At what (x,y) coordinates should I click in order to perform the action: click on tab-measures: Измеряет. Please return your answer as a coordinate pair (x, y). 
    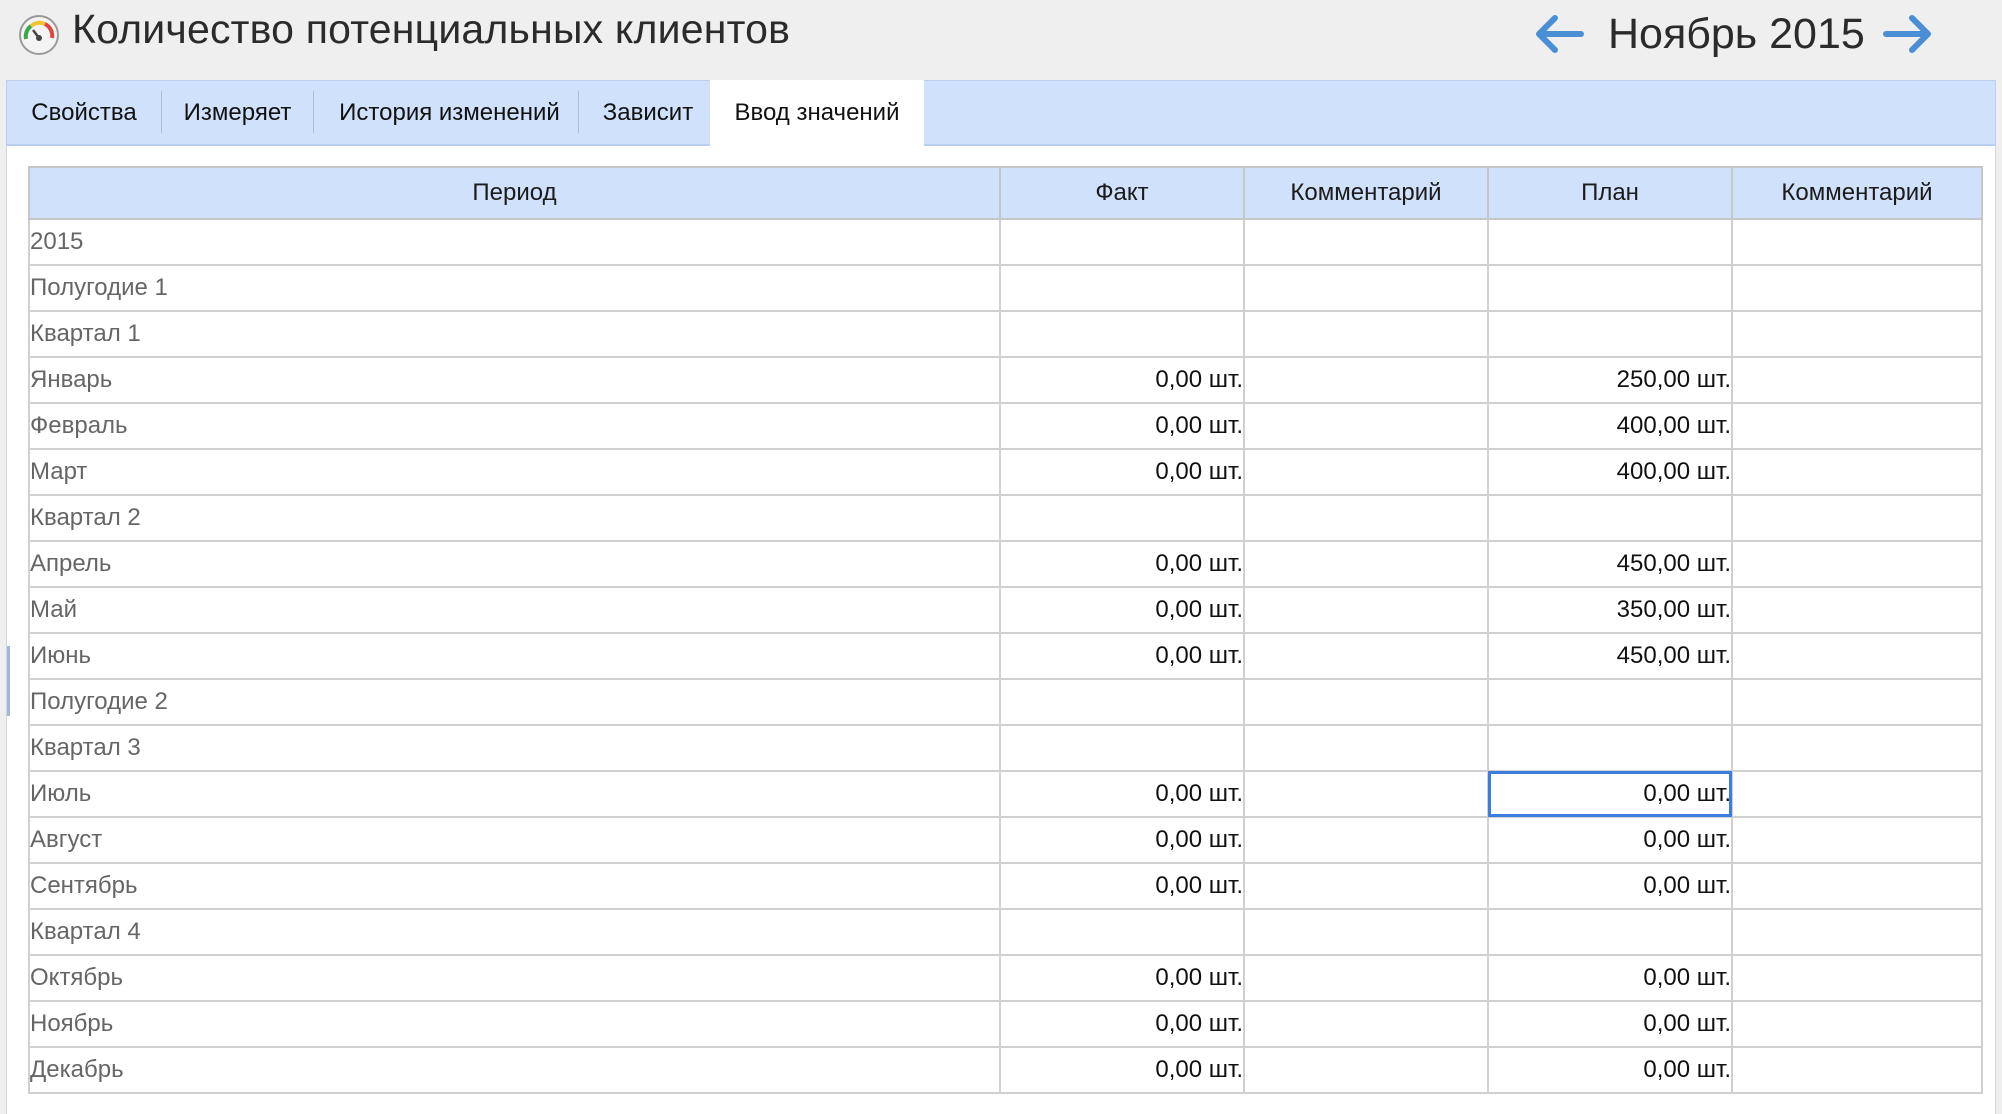
    Looking at the image, I should click on (237, 113).